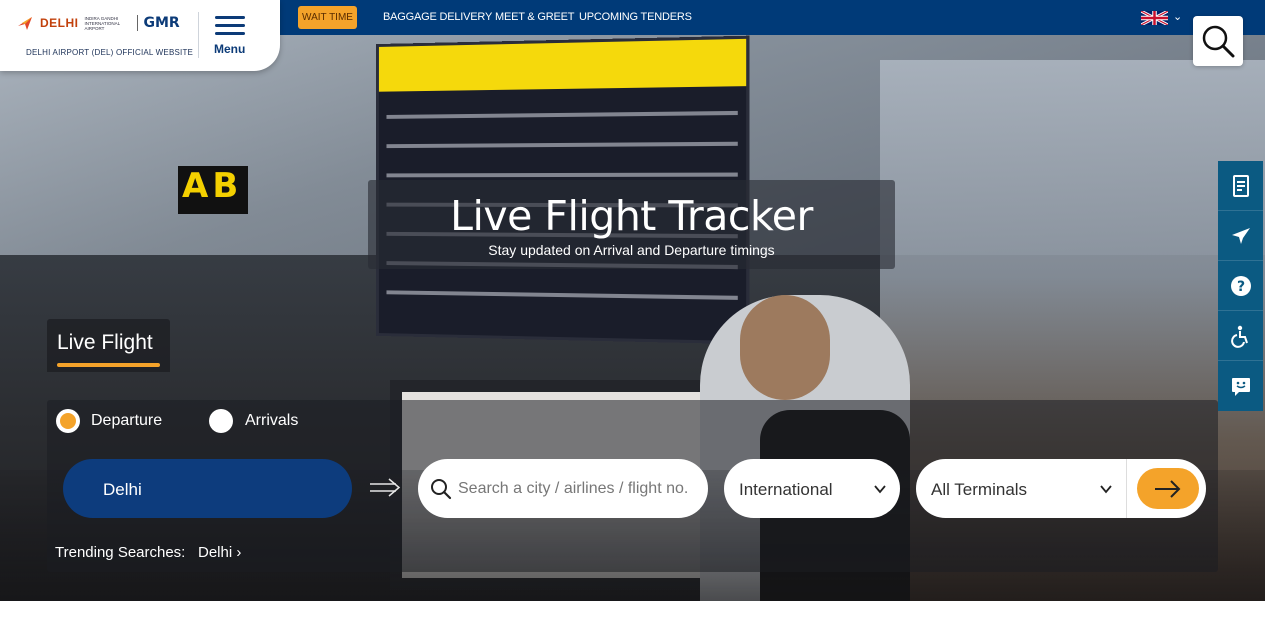  What do you see at coordinates (213, 190) in the screenshot?
I see `gate-sign-ab: AB` at bounding box center [213, 190].